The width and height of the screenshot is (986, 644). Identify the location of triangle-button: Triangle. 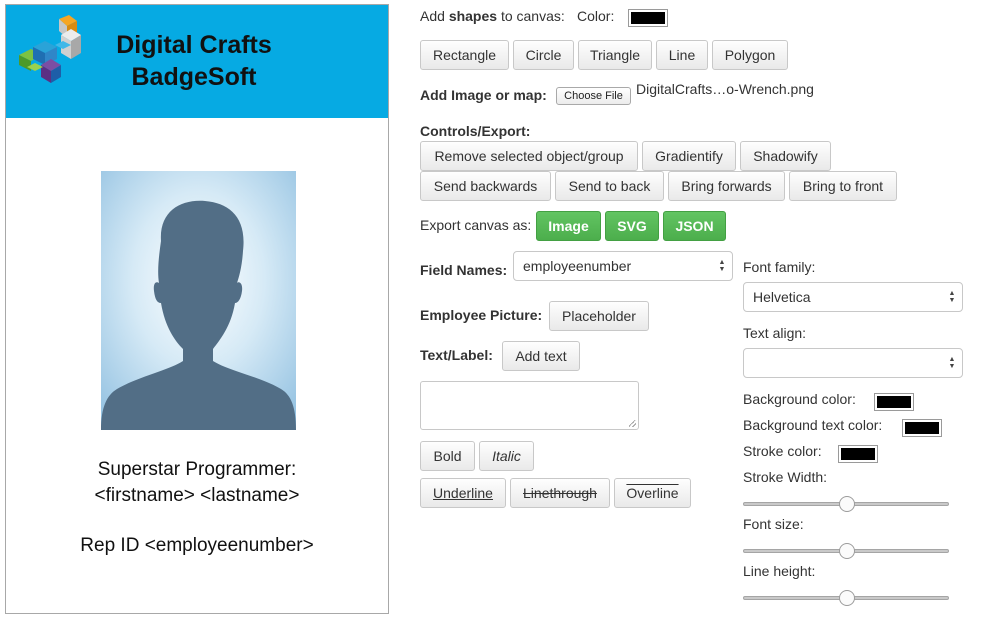
(615, 55).